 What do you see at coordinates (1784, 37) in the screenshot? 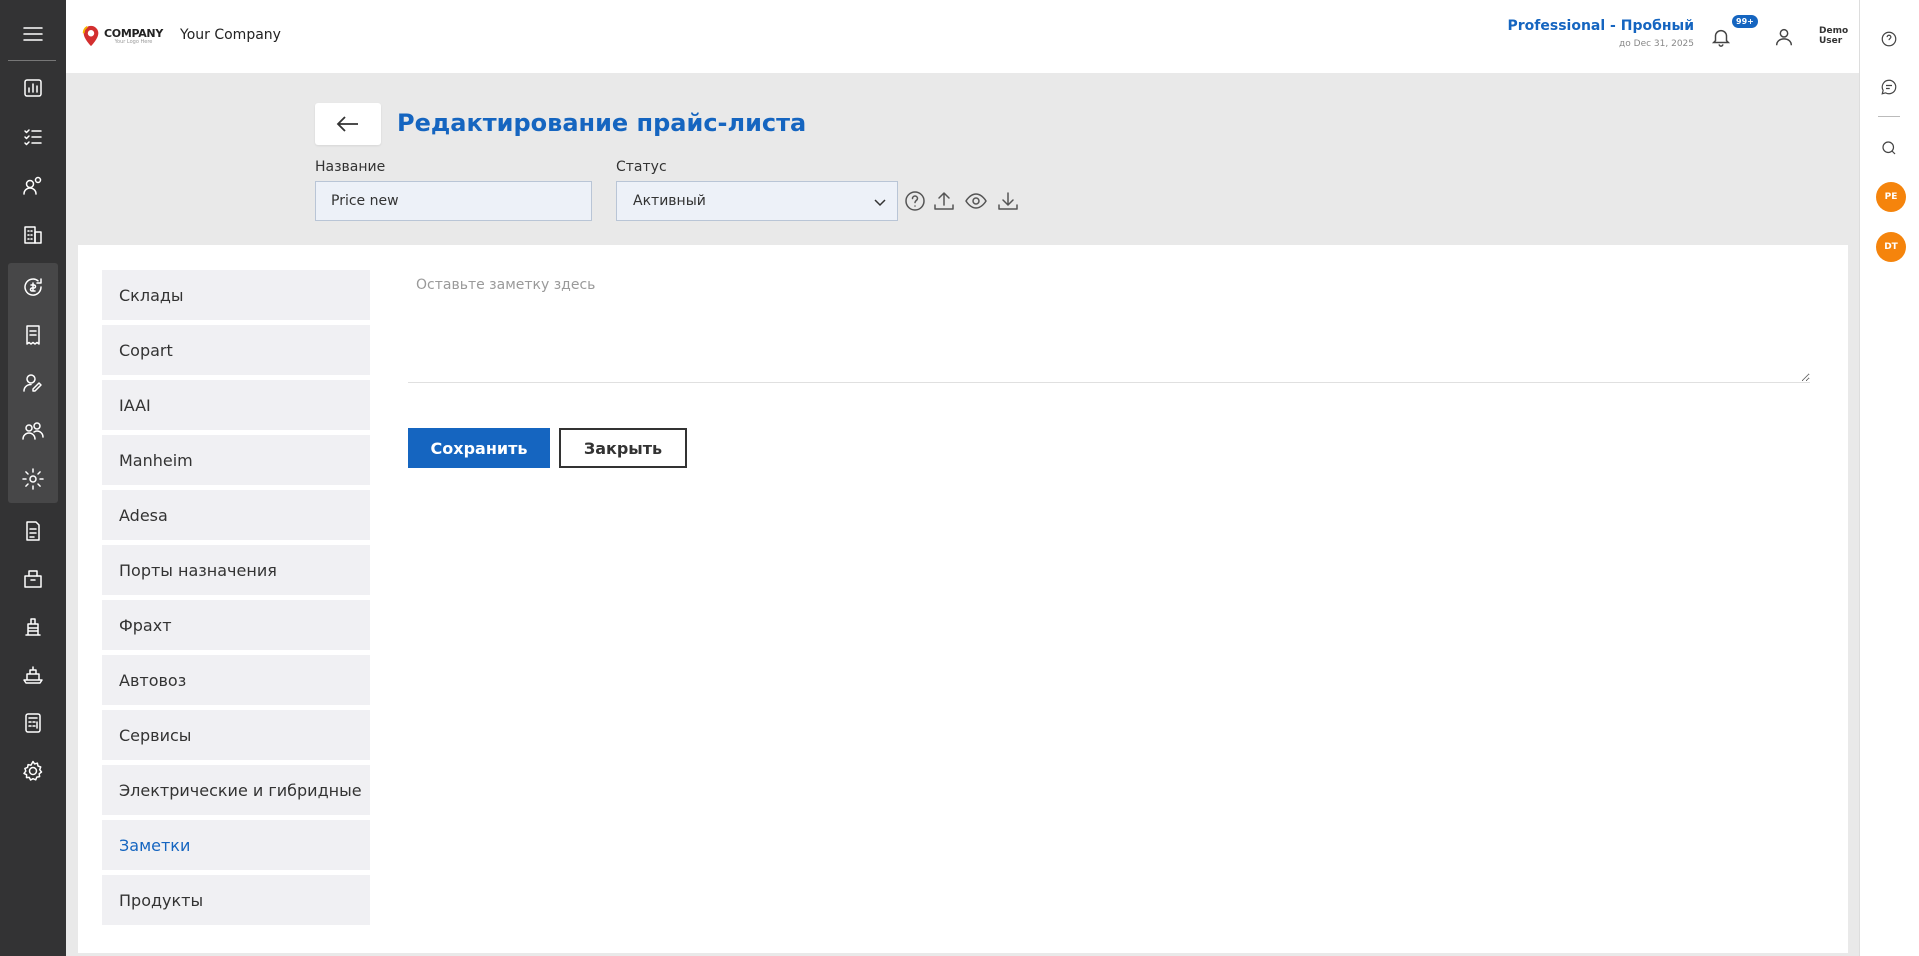
I see `user-icon` at bounding box center [1784, 37].